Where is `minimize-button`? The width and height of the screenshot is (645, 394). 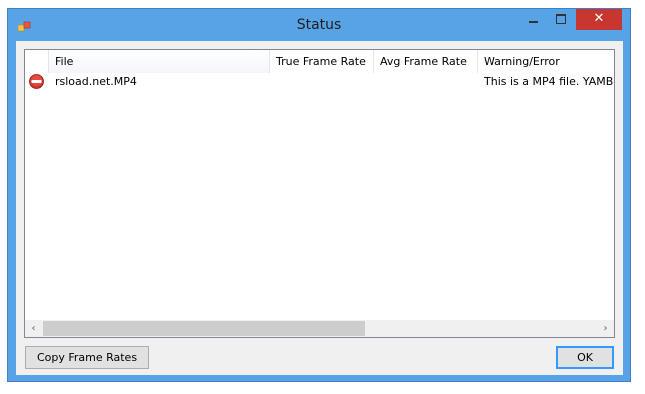
minimize-button is located at coordinates (533, 19).